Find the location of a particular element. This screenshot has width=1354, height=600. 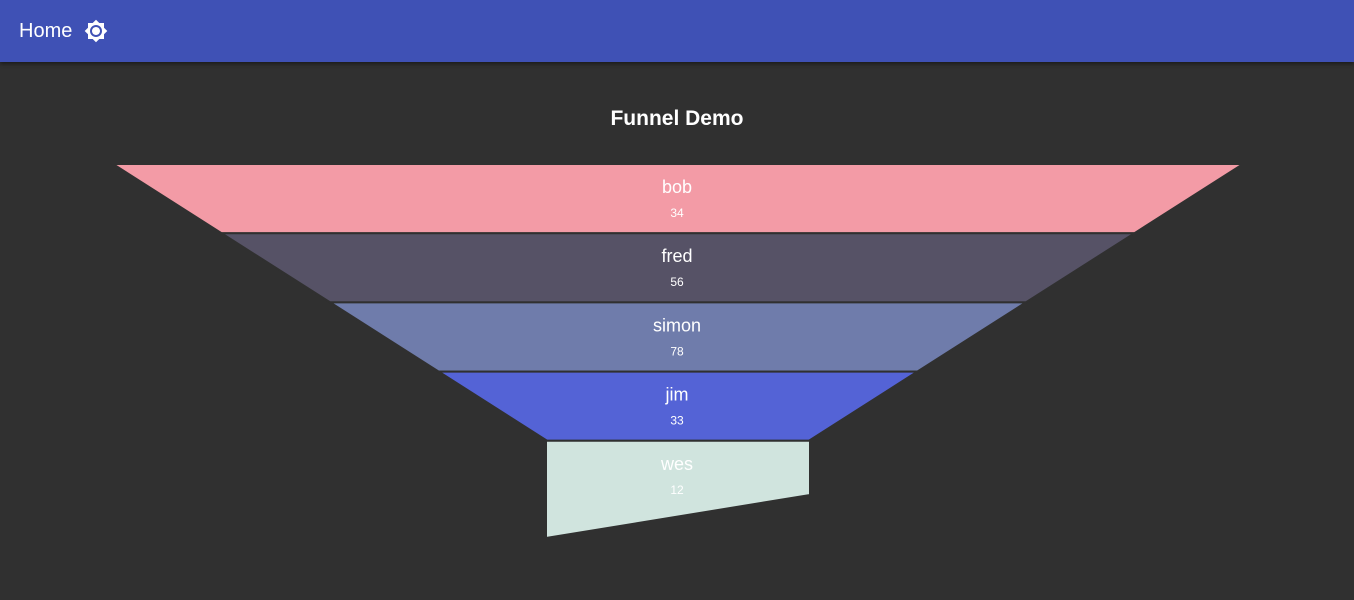

funnel-label-jim: jim is located at coordinates (677, 395).